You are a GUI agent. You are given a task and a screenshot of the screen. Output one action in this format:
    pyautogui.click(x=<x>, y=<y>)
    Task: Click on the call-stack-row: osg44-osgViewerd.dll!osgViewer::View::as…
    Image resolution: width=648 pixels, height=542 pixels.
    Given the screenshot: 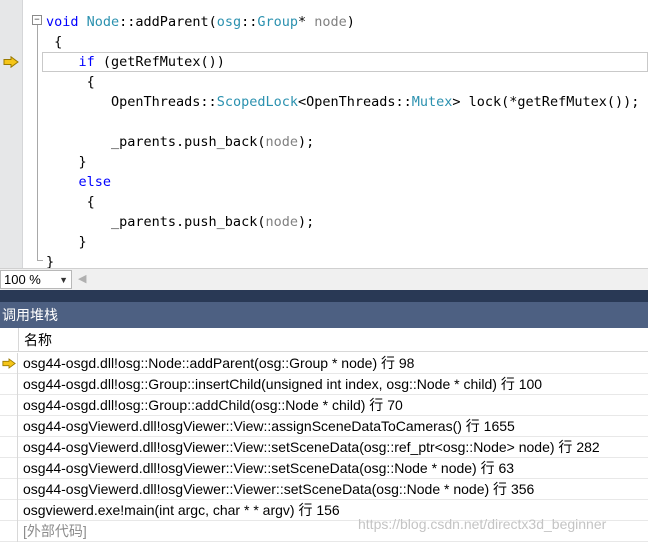 What is the action you would take?
    pyautogui.click(x=324, y=426)
    